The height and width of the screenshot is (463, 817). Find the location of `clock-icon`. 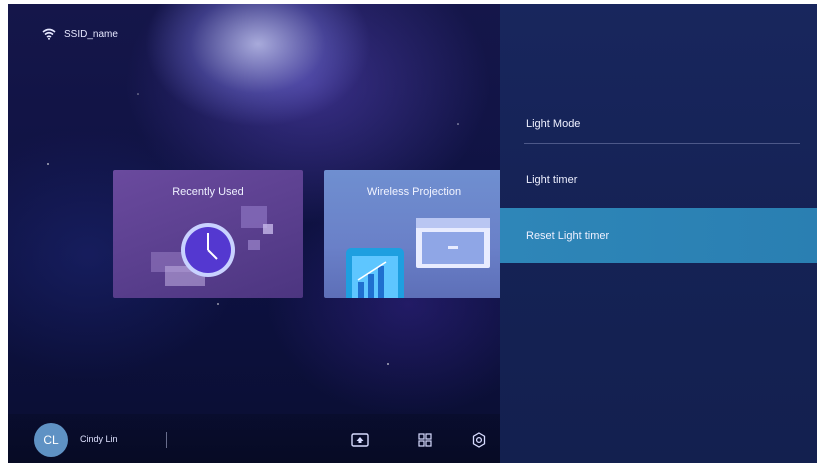

clock-icon is located at coordinates (212, 246).